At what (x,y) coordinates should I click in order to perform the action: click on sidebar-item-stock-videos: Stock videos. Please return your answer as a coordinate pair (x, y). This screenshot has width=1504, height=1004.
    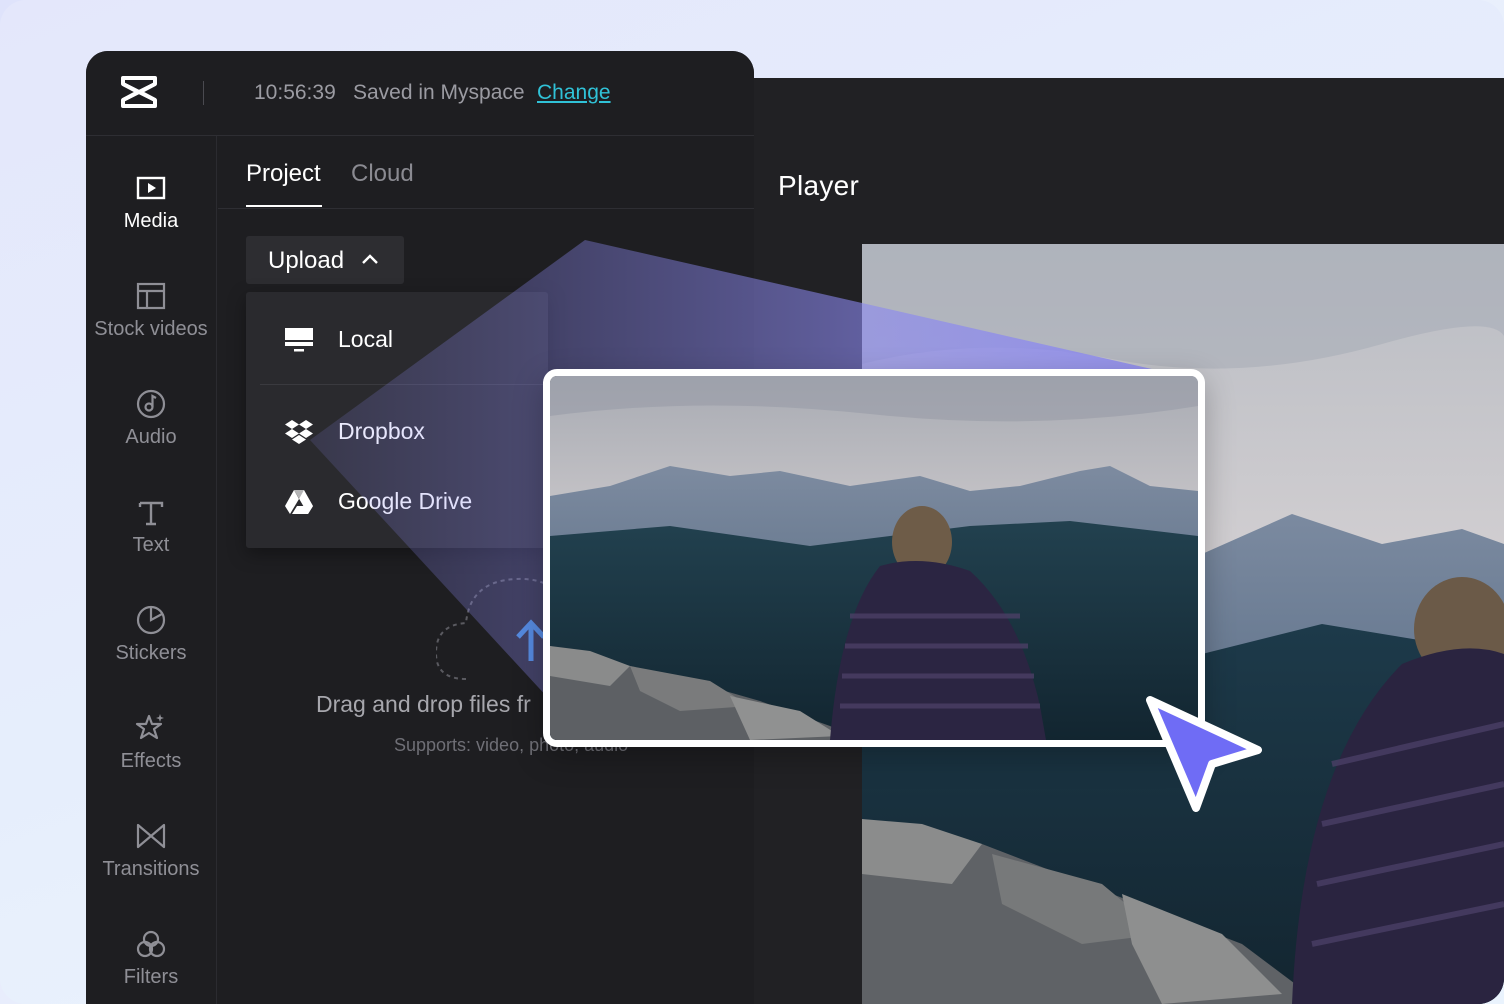
    Looking at the image, I should click on (151, 310).